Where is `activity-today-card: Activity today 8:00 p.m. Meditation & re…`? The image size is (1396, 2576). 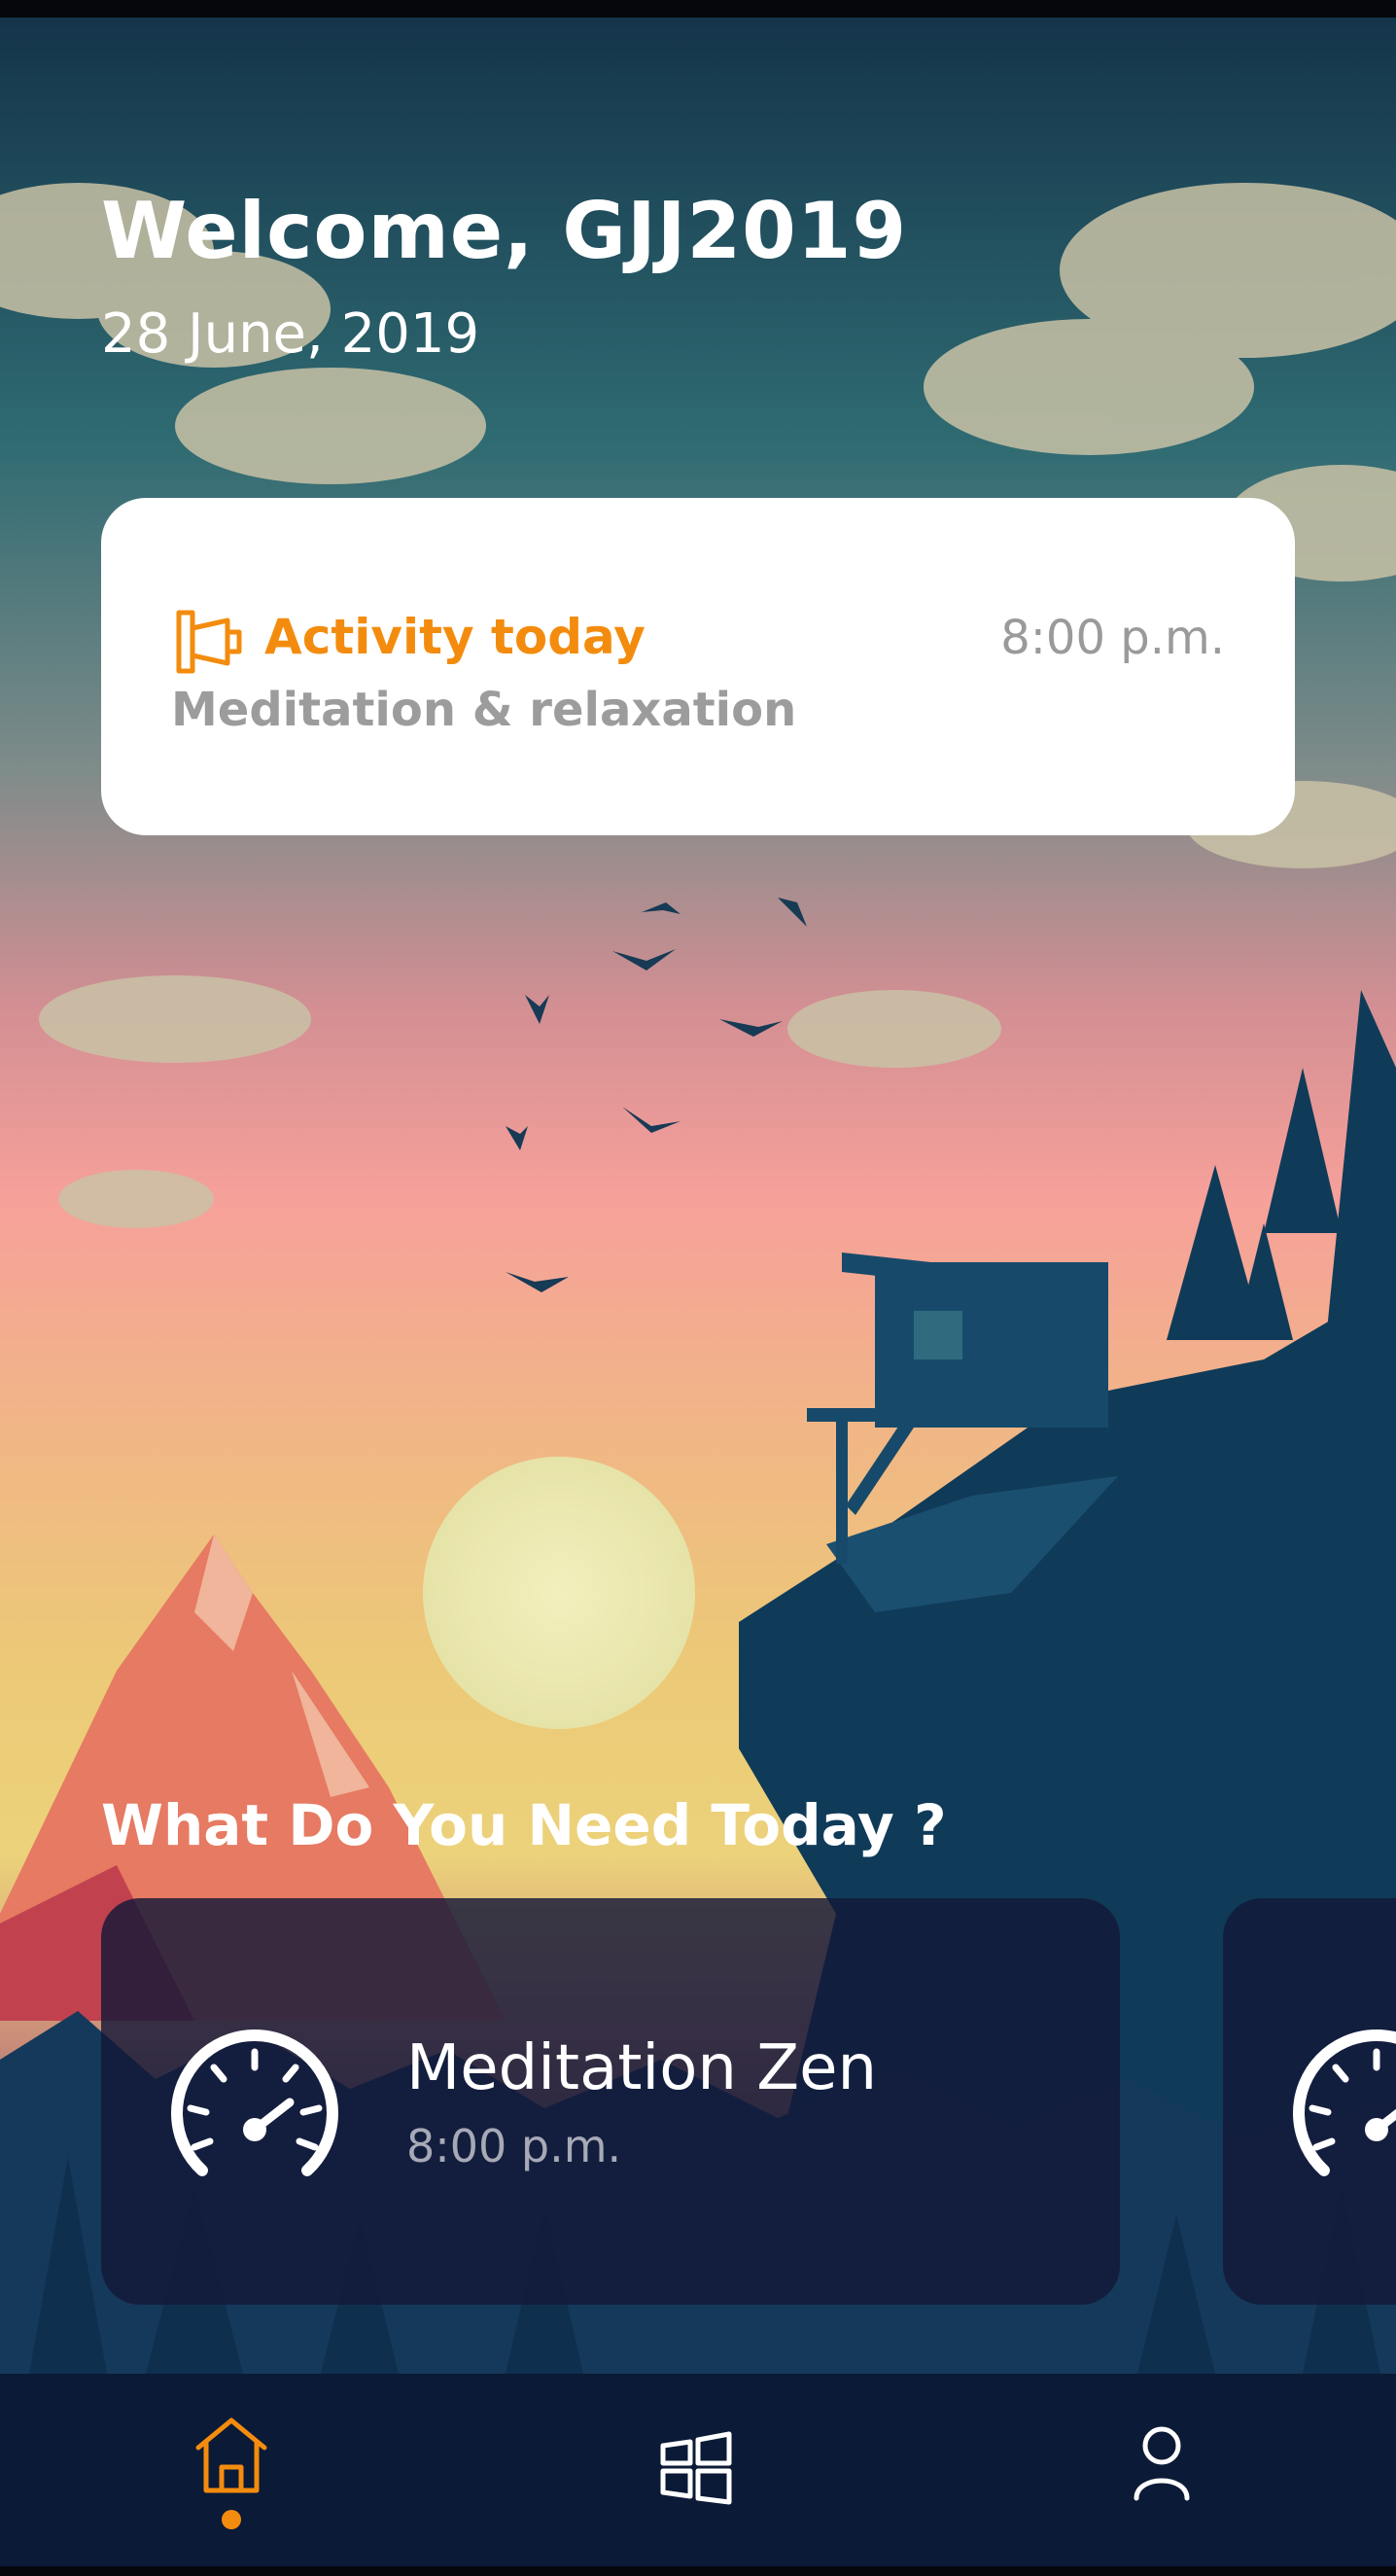
activity-today-card: Activity today 8:00 p.m. Meditation & re… is located at coordinates (698, 667).